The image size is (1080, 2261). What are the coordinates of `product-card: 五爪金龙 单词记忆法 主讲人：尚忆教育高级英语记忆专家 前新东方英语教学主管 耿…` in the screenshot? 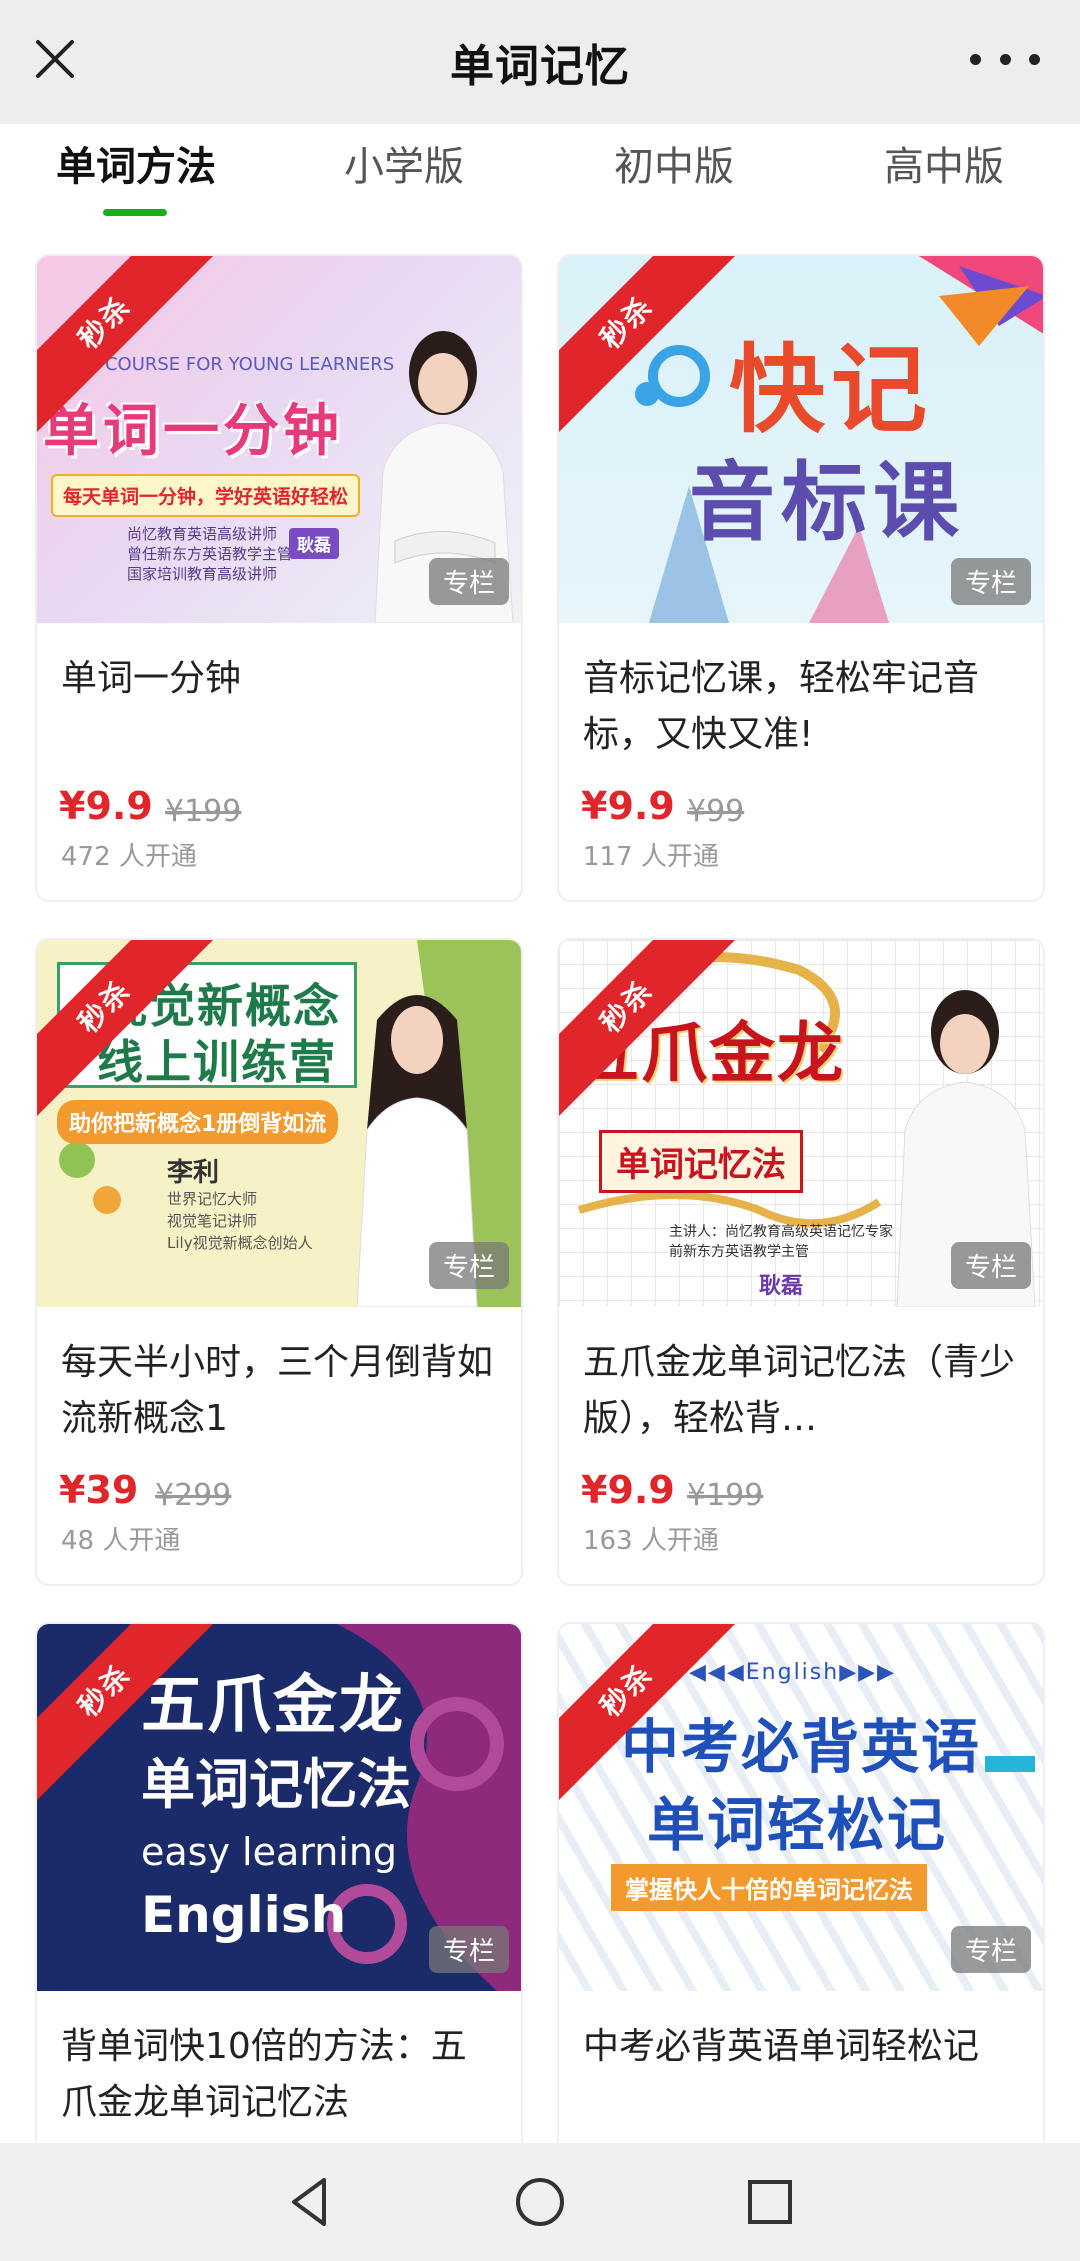 It's located at (801, 1262).